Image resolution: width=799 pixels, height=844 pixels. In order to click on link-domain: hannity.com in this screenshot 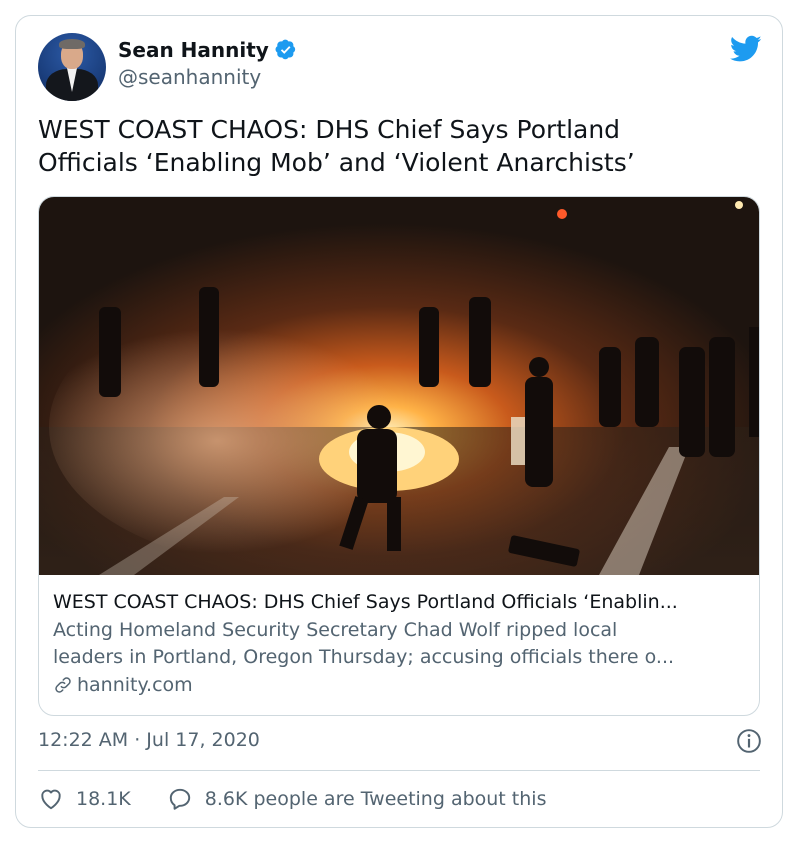, I will do `click(135, 685)`.